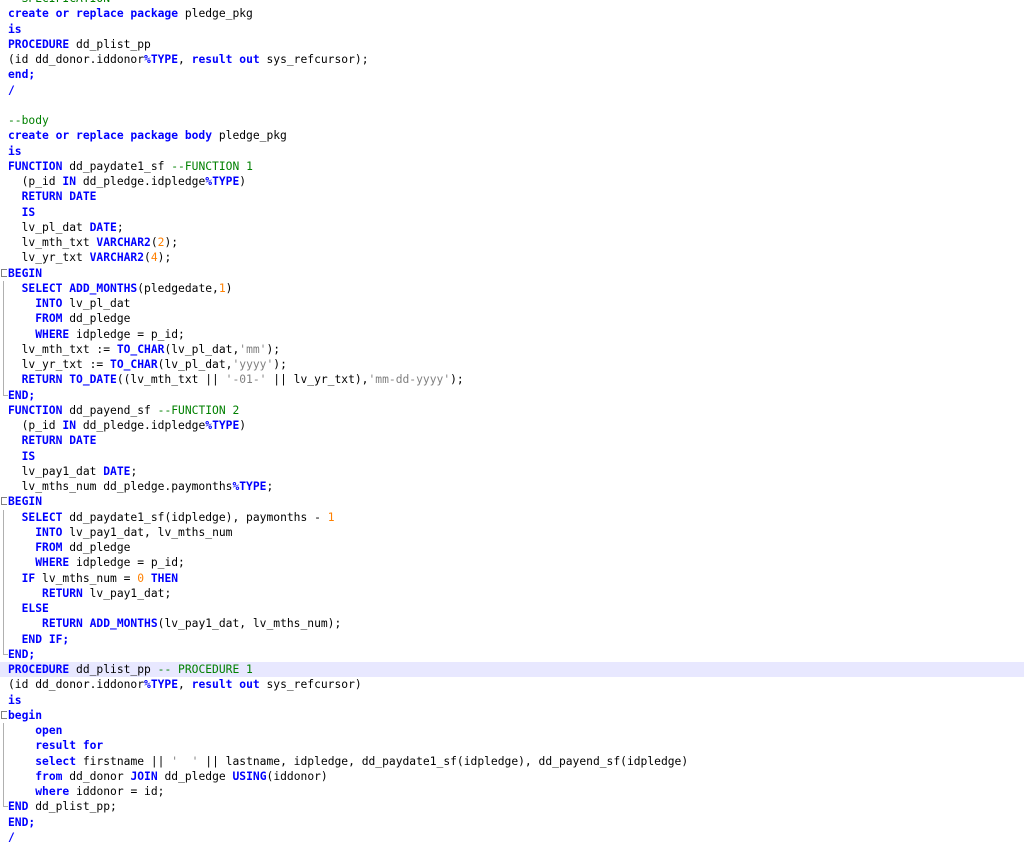 The image size is (1024, 845). I want to click on code-line: END IF;, so click(512, 639).